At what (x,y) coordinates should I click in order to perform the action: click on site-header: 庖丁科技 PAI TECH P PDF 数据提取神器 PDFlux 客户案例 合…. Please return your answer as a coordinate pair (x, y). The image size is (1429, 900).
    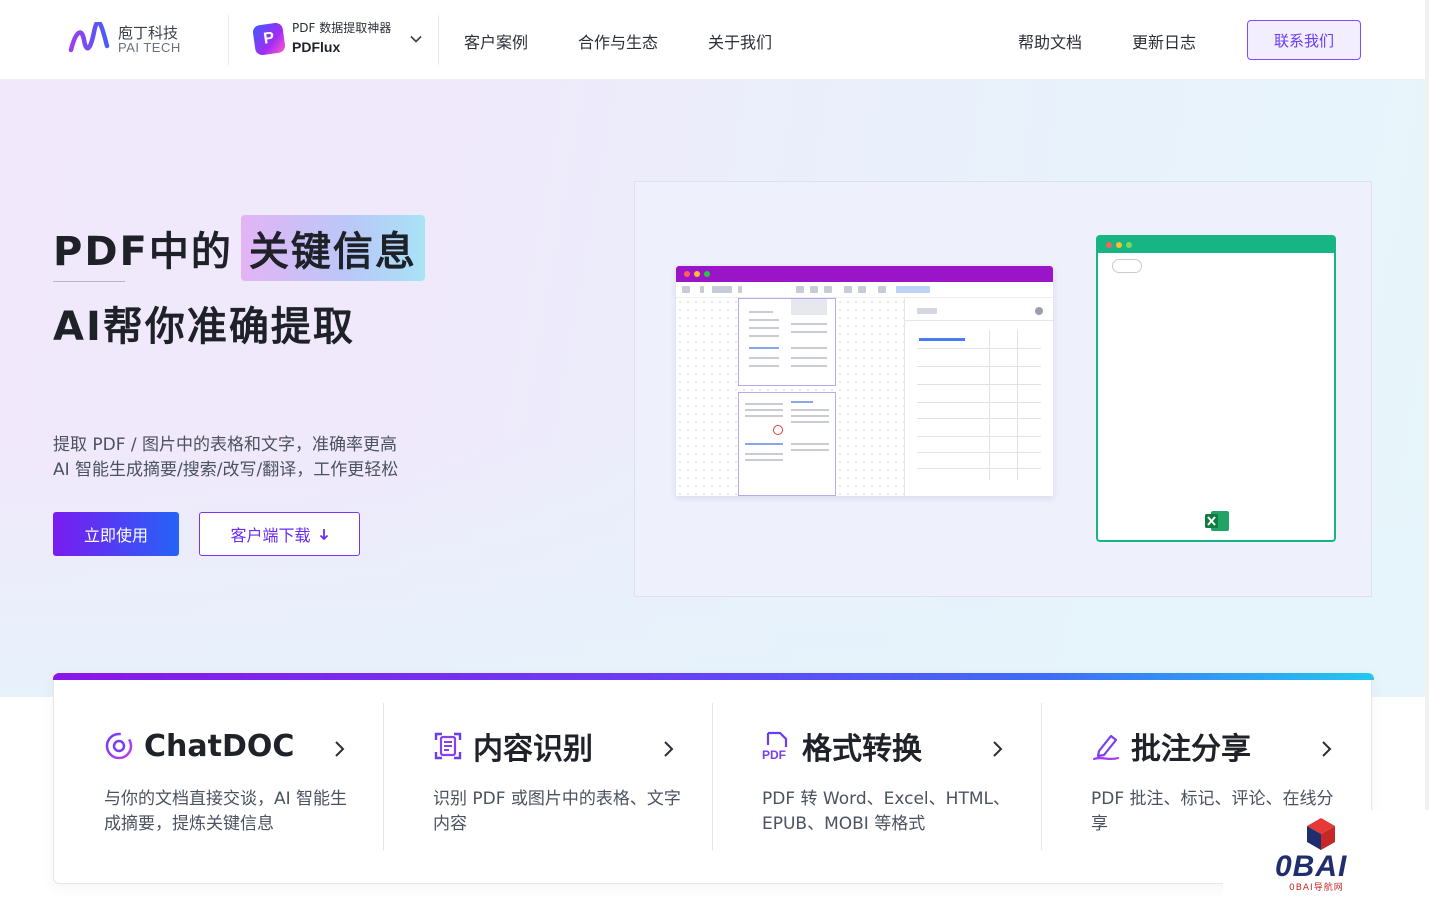
    Looking at the image, I should click on (712, 40).